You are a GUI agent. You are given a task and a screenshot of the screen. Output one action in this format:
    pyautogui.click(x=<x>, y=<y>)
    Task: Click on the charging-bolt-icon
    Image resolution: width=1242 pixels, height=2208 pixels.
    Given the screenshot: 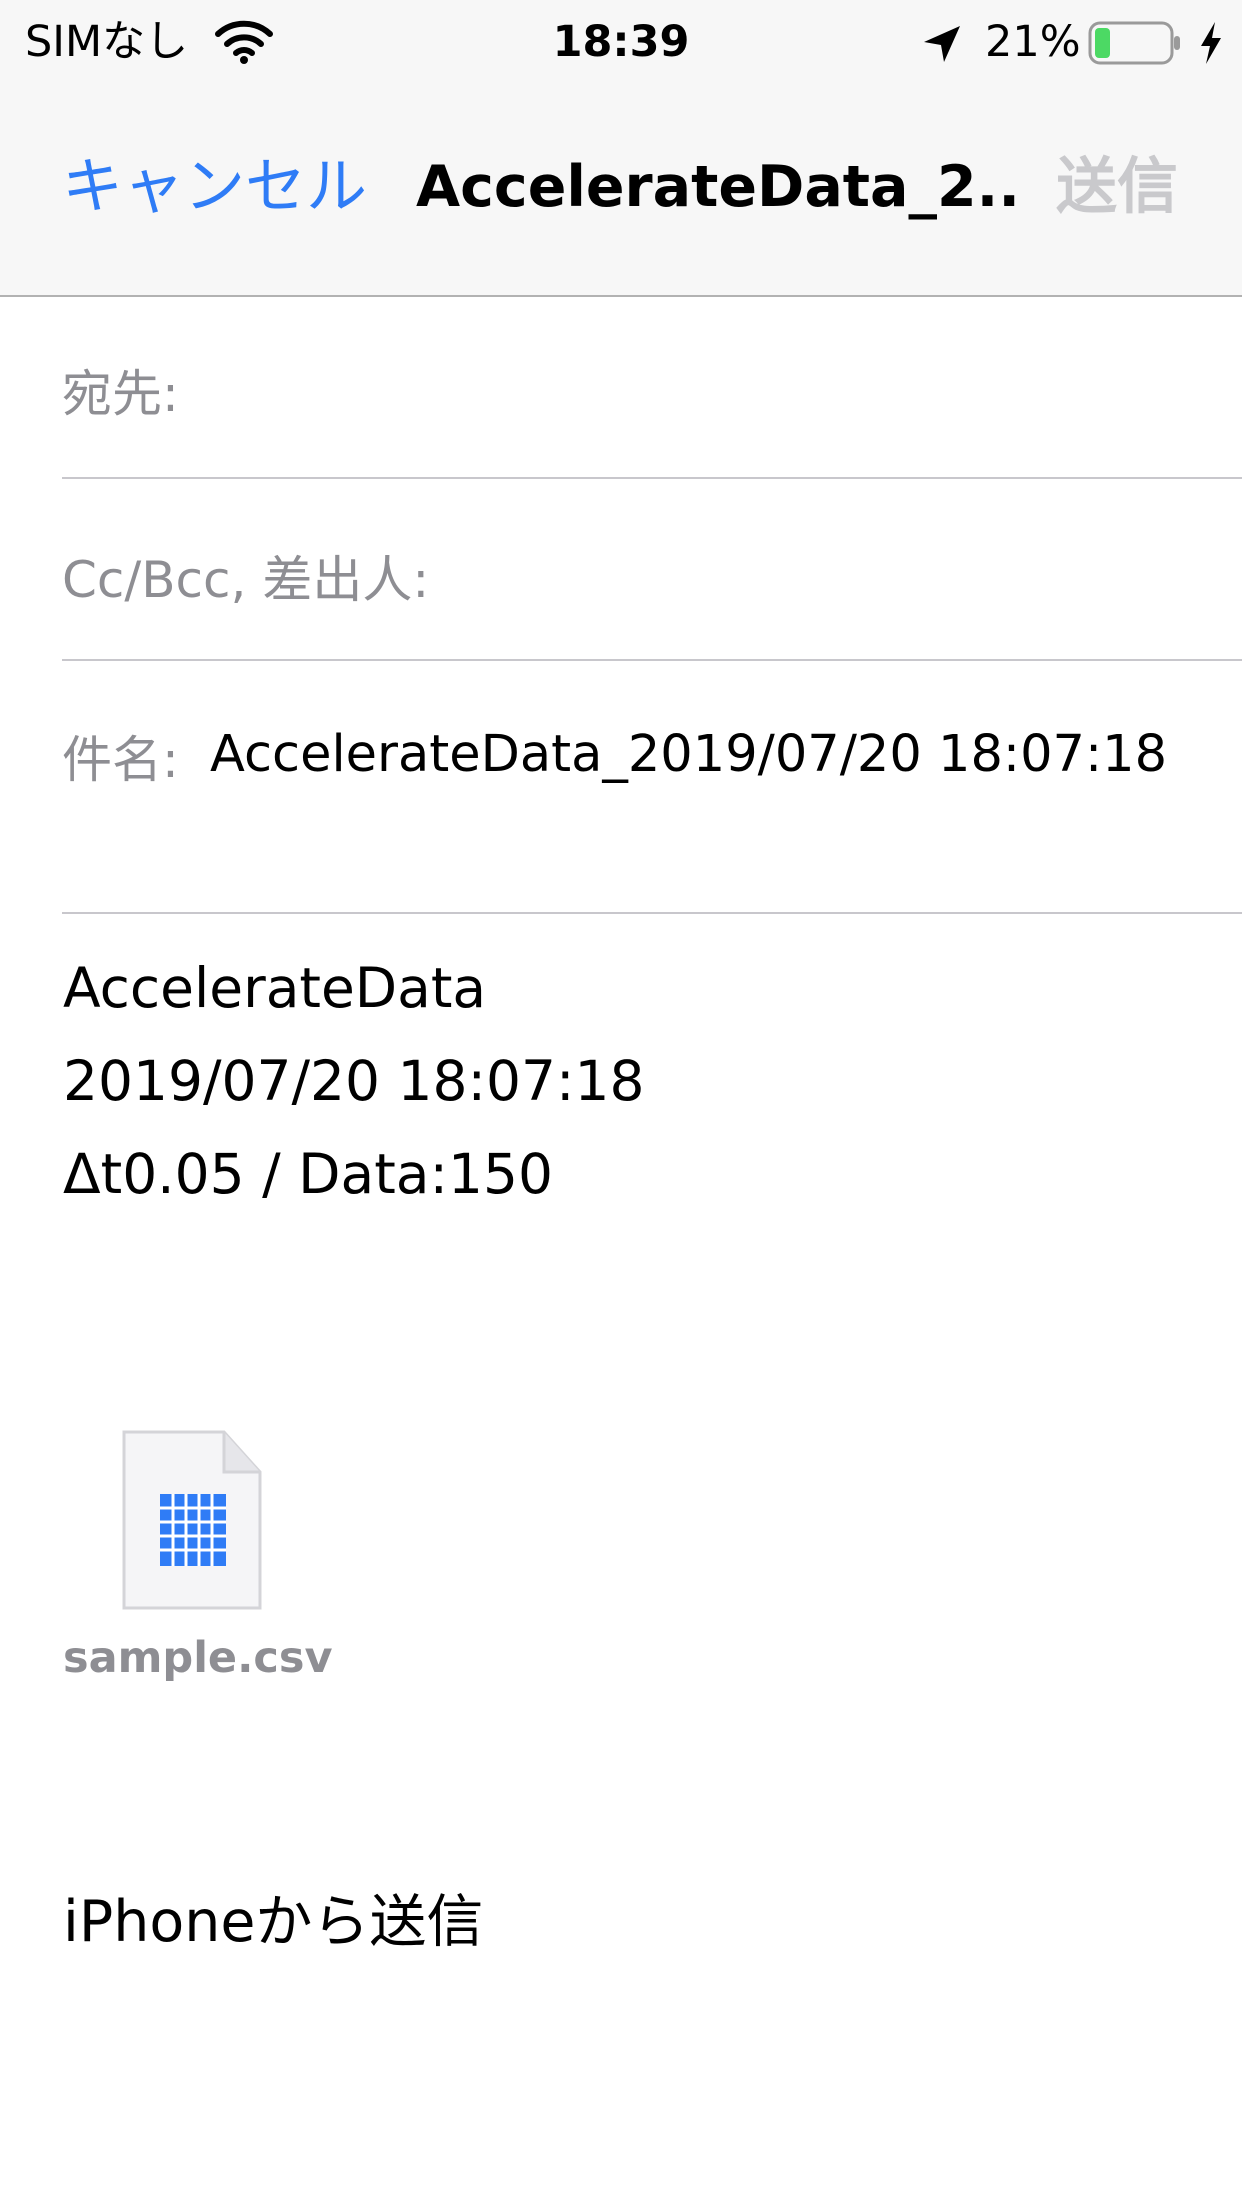 What is the action you would take?
    pyautogui.click(x=1211, y=43)
    